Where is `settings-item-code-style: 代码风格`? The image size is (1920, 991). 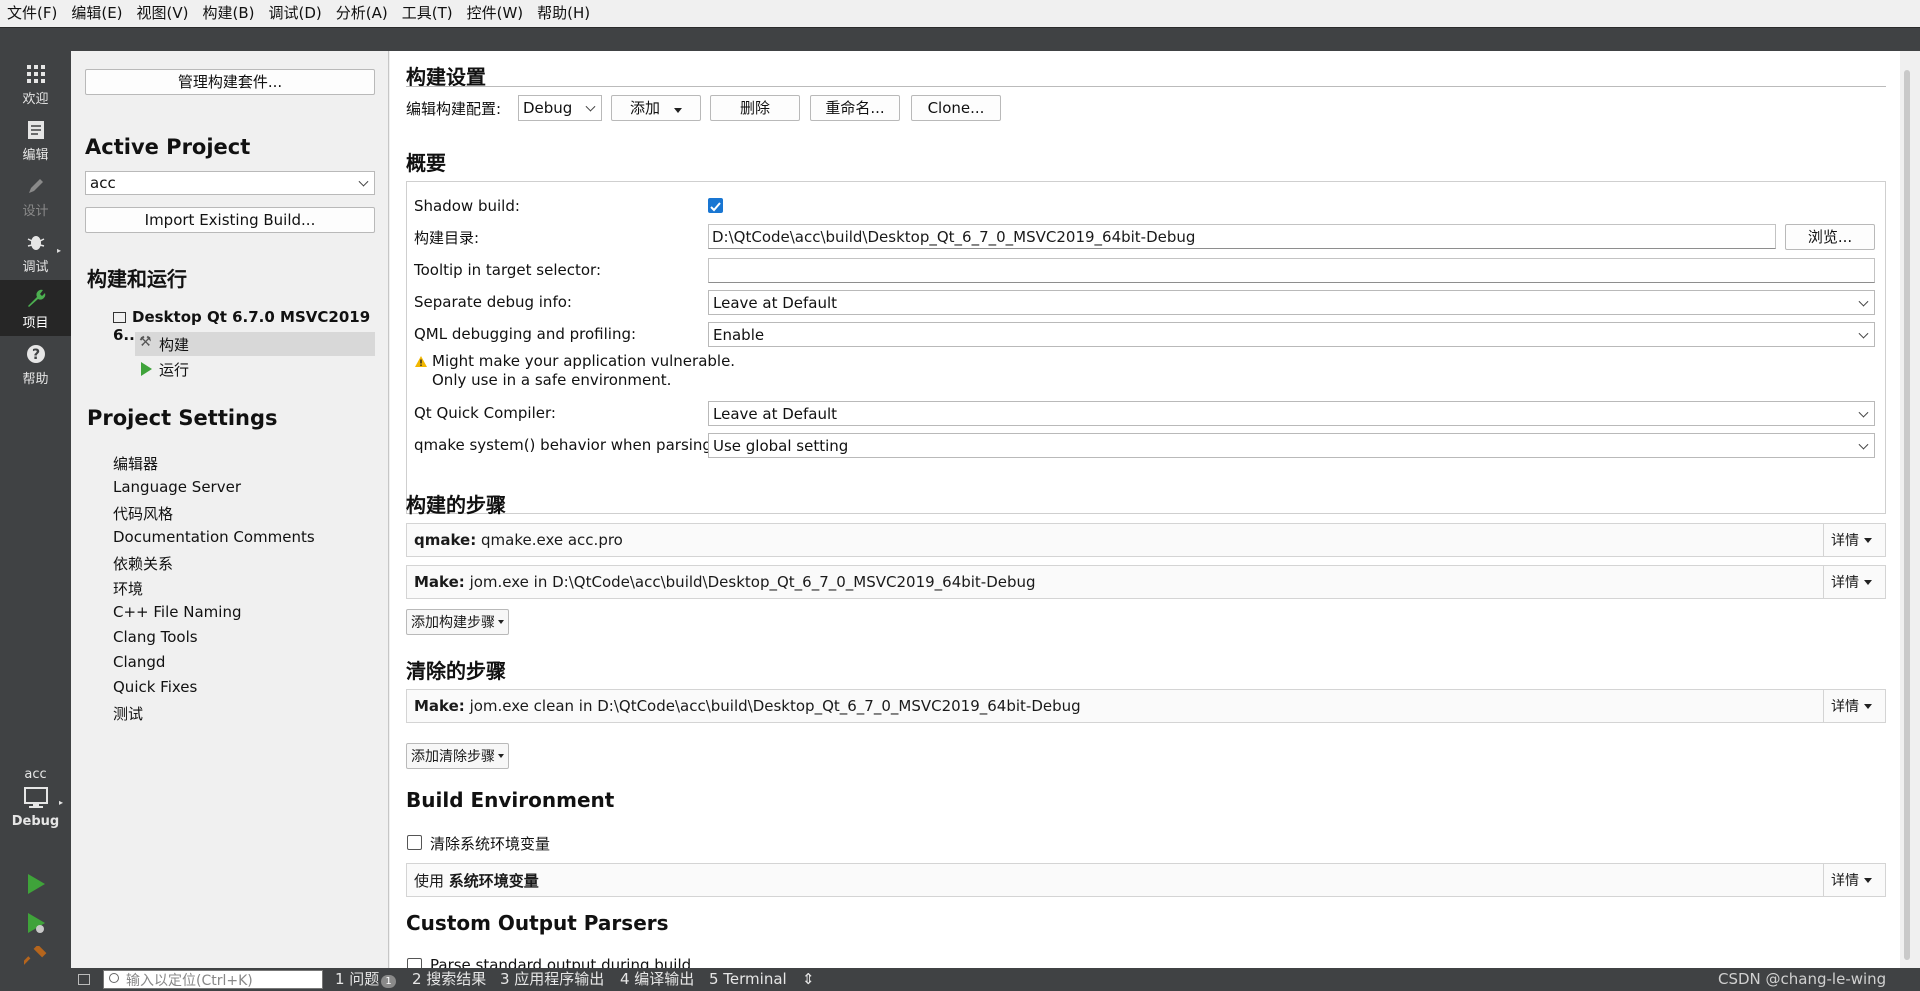 settings-item-code-style: 代码风格 is located at coordinates (143, 513).